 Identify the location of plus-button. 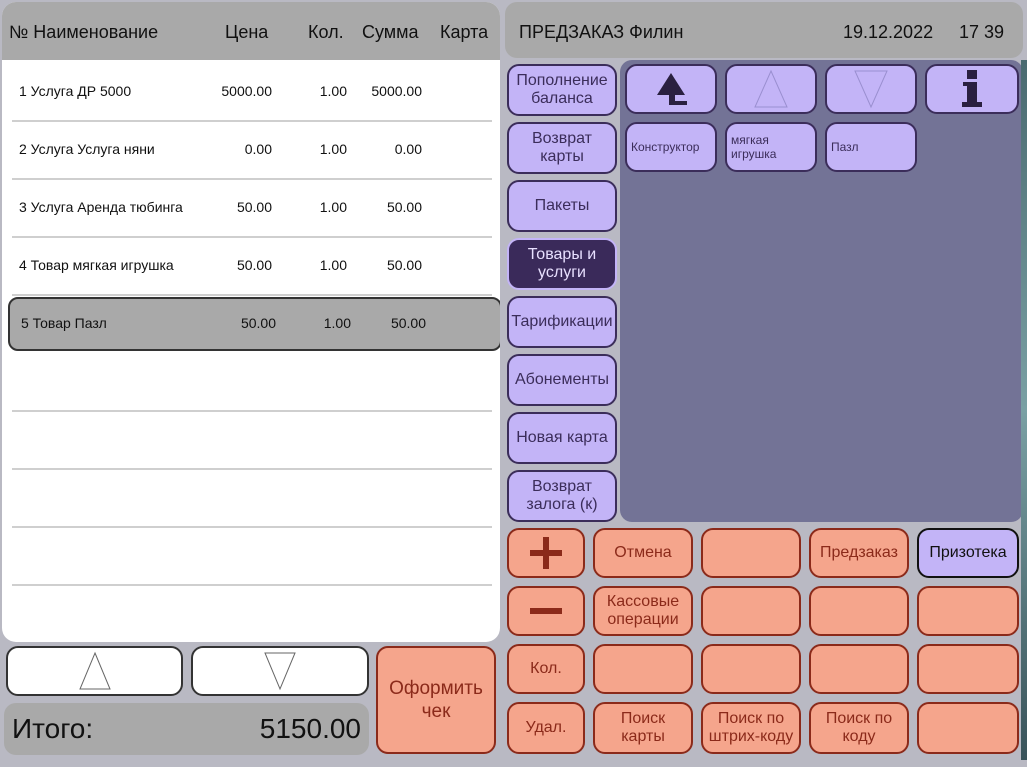
(546, 553).